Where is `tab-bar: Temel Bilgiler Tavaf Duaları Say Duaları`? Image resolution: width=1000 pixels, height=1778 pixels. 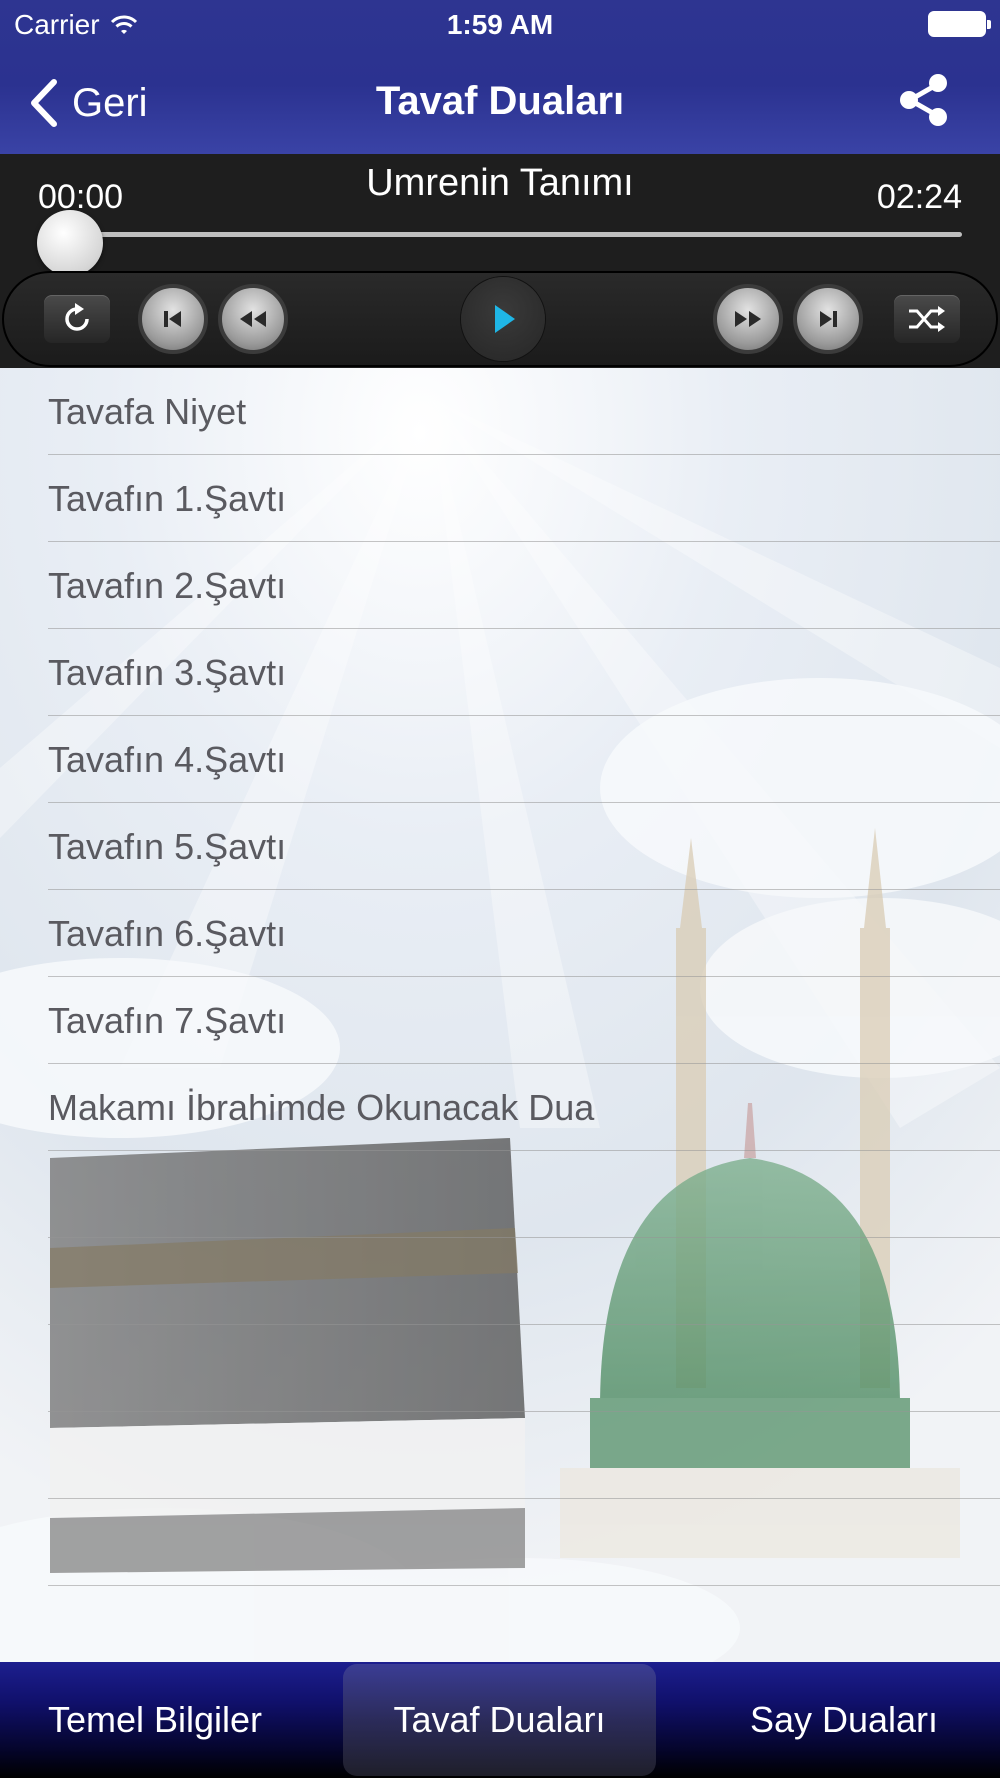 tab-bar: Temel Bilgiler Tavaf Duaları Say Duaları is located at coordinates (500, 1720).